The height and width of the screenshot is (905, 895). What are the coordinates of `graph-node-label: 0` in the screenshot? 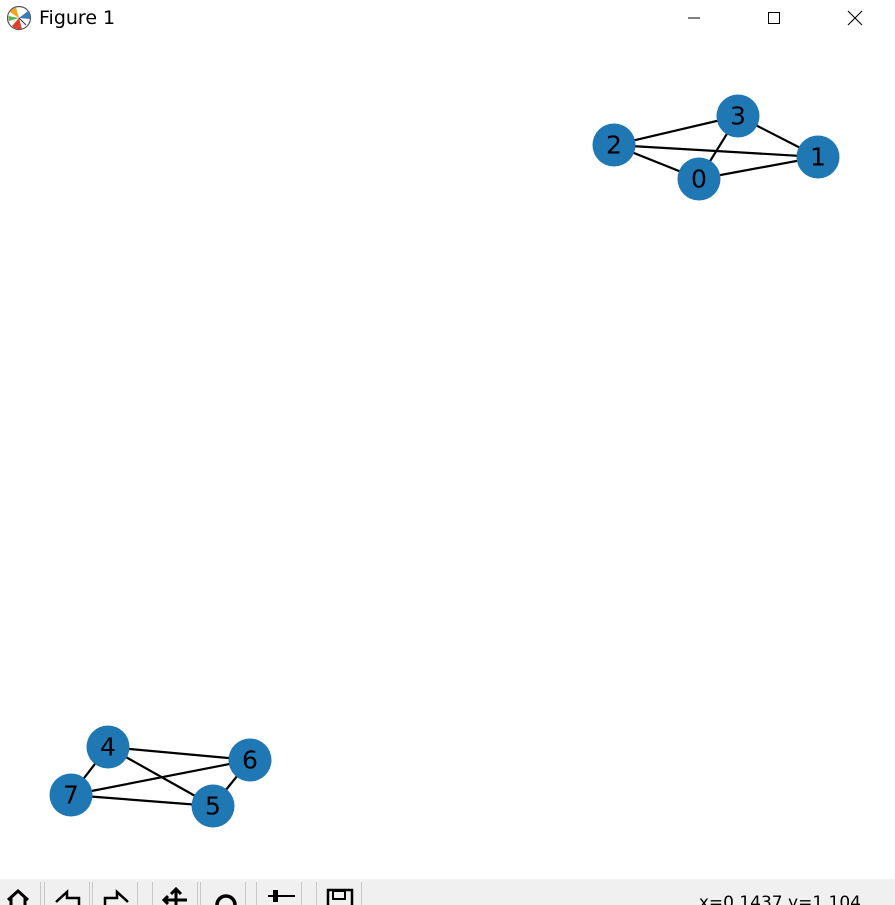 It's located at (699, 179).